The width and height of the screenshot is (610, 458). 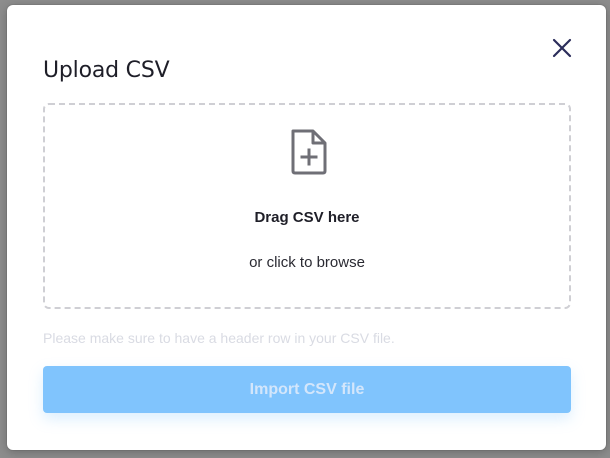 I want to click on close-button, so click(x=562, y=48).